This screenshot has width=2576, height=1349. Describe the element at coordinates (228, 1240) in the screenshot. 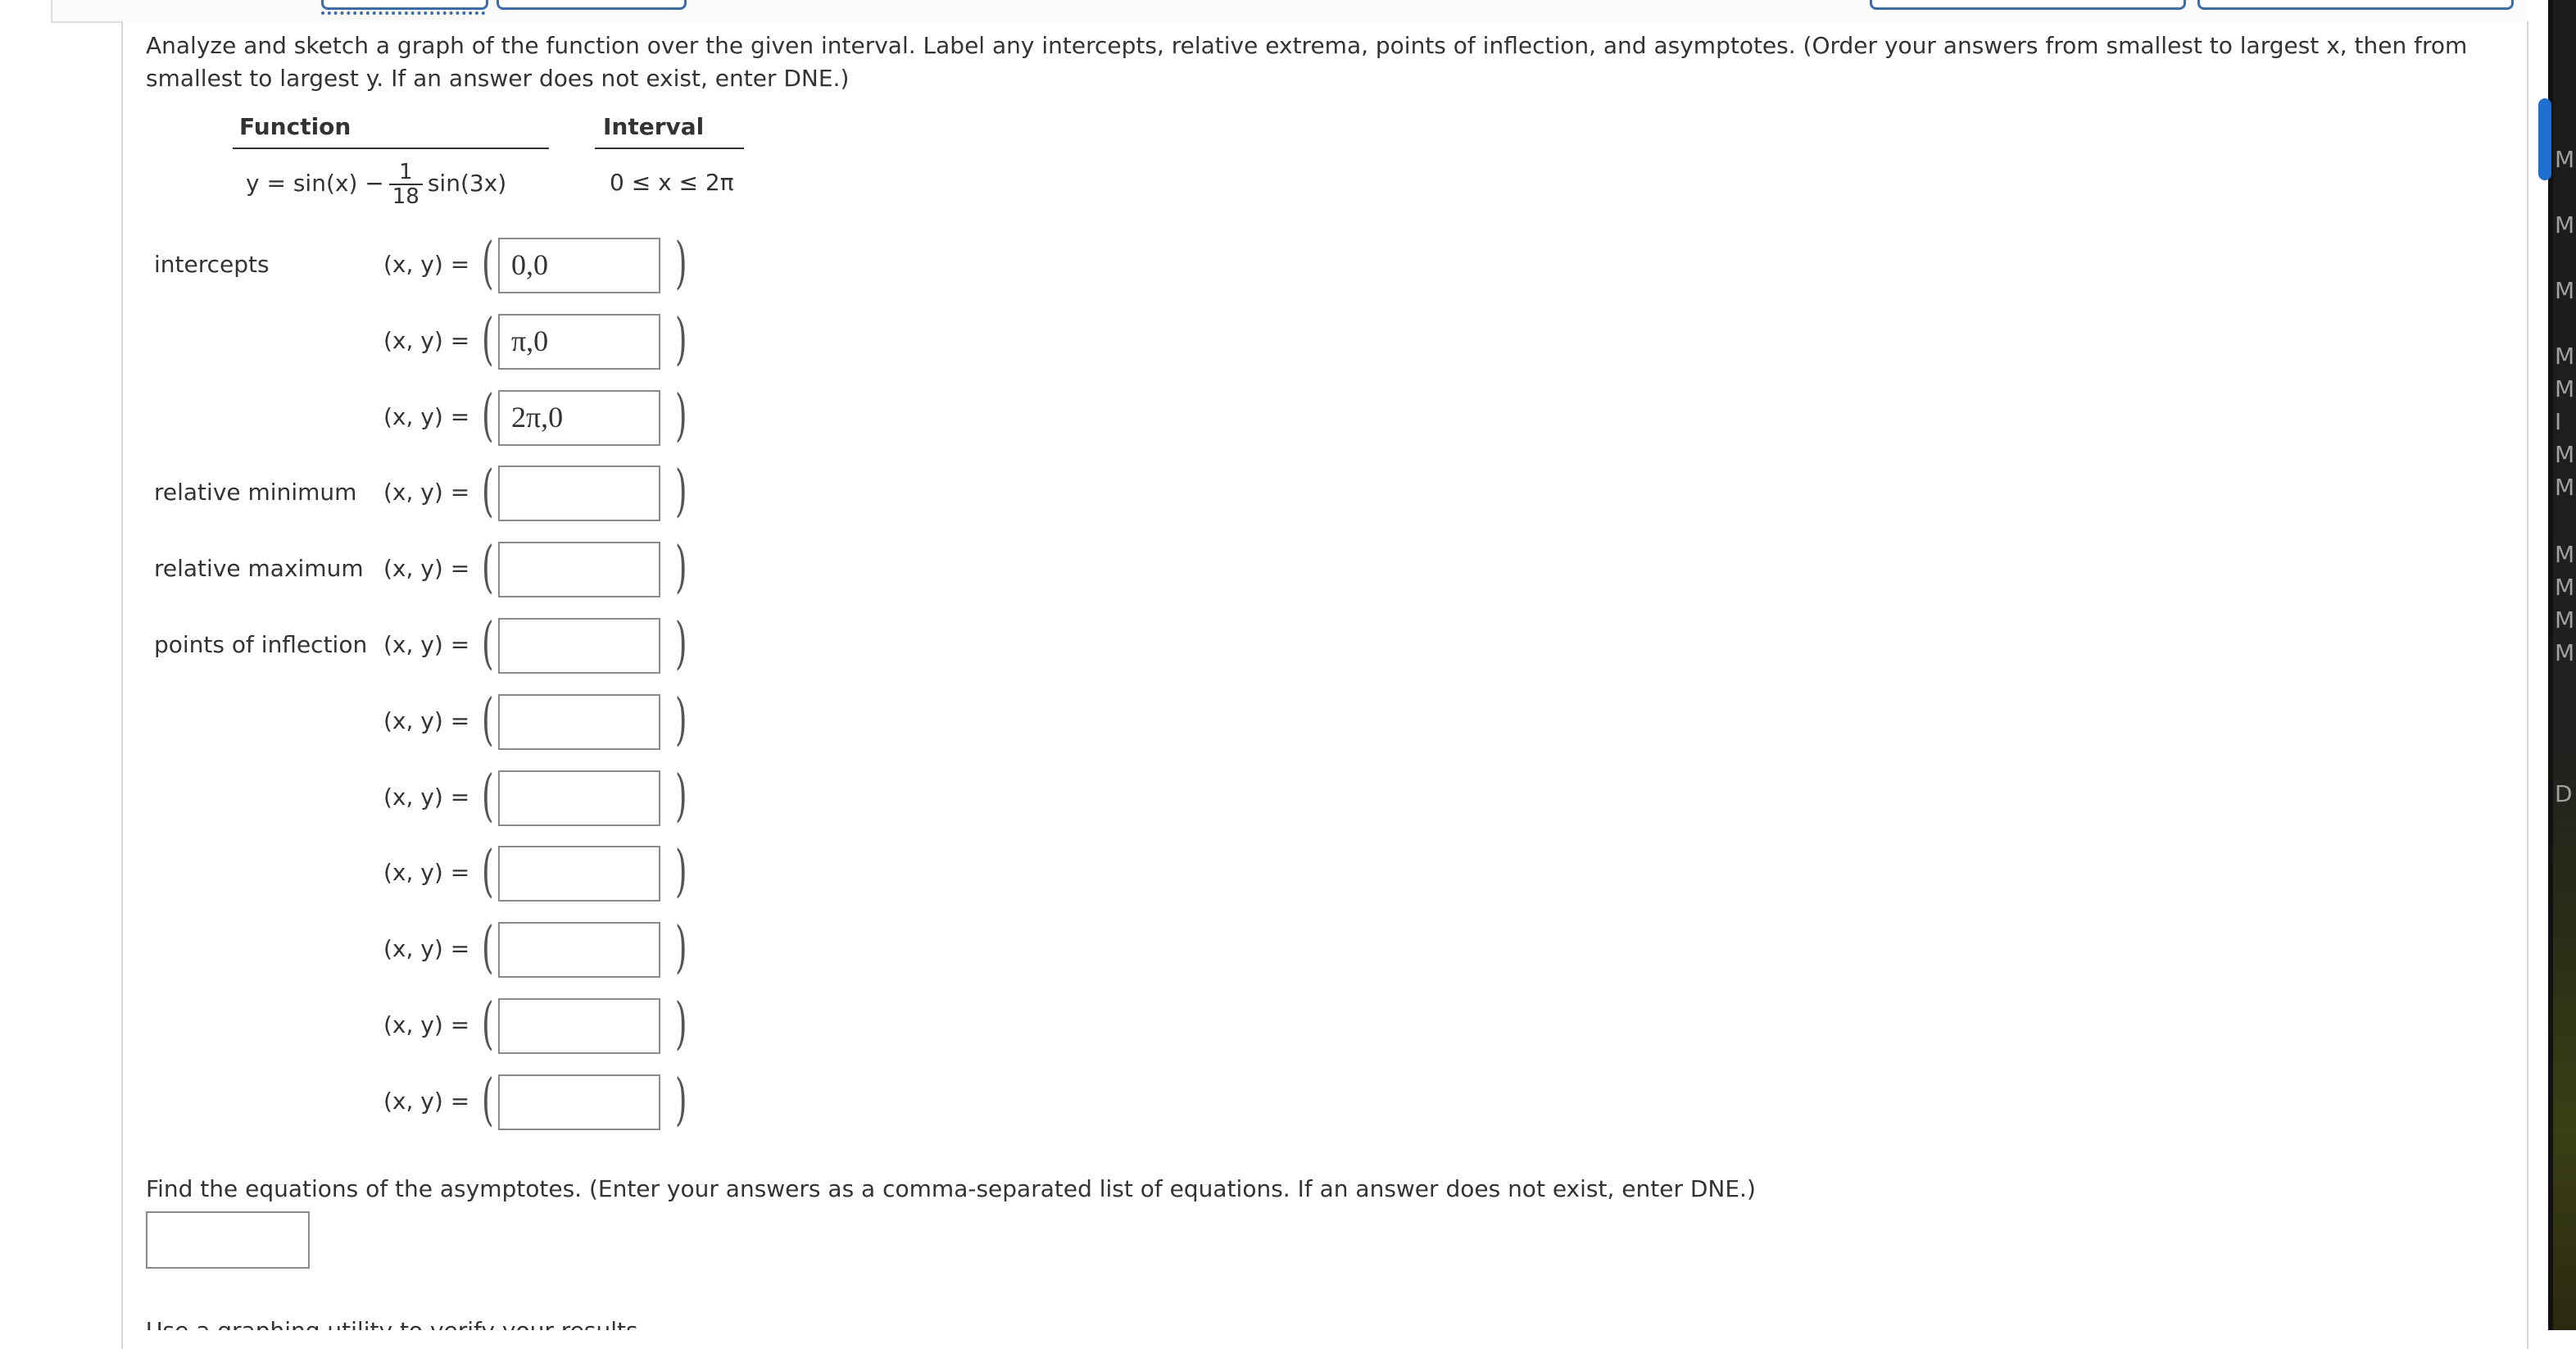

I see `asymptotes-input` at that location.